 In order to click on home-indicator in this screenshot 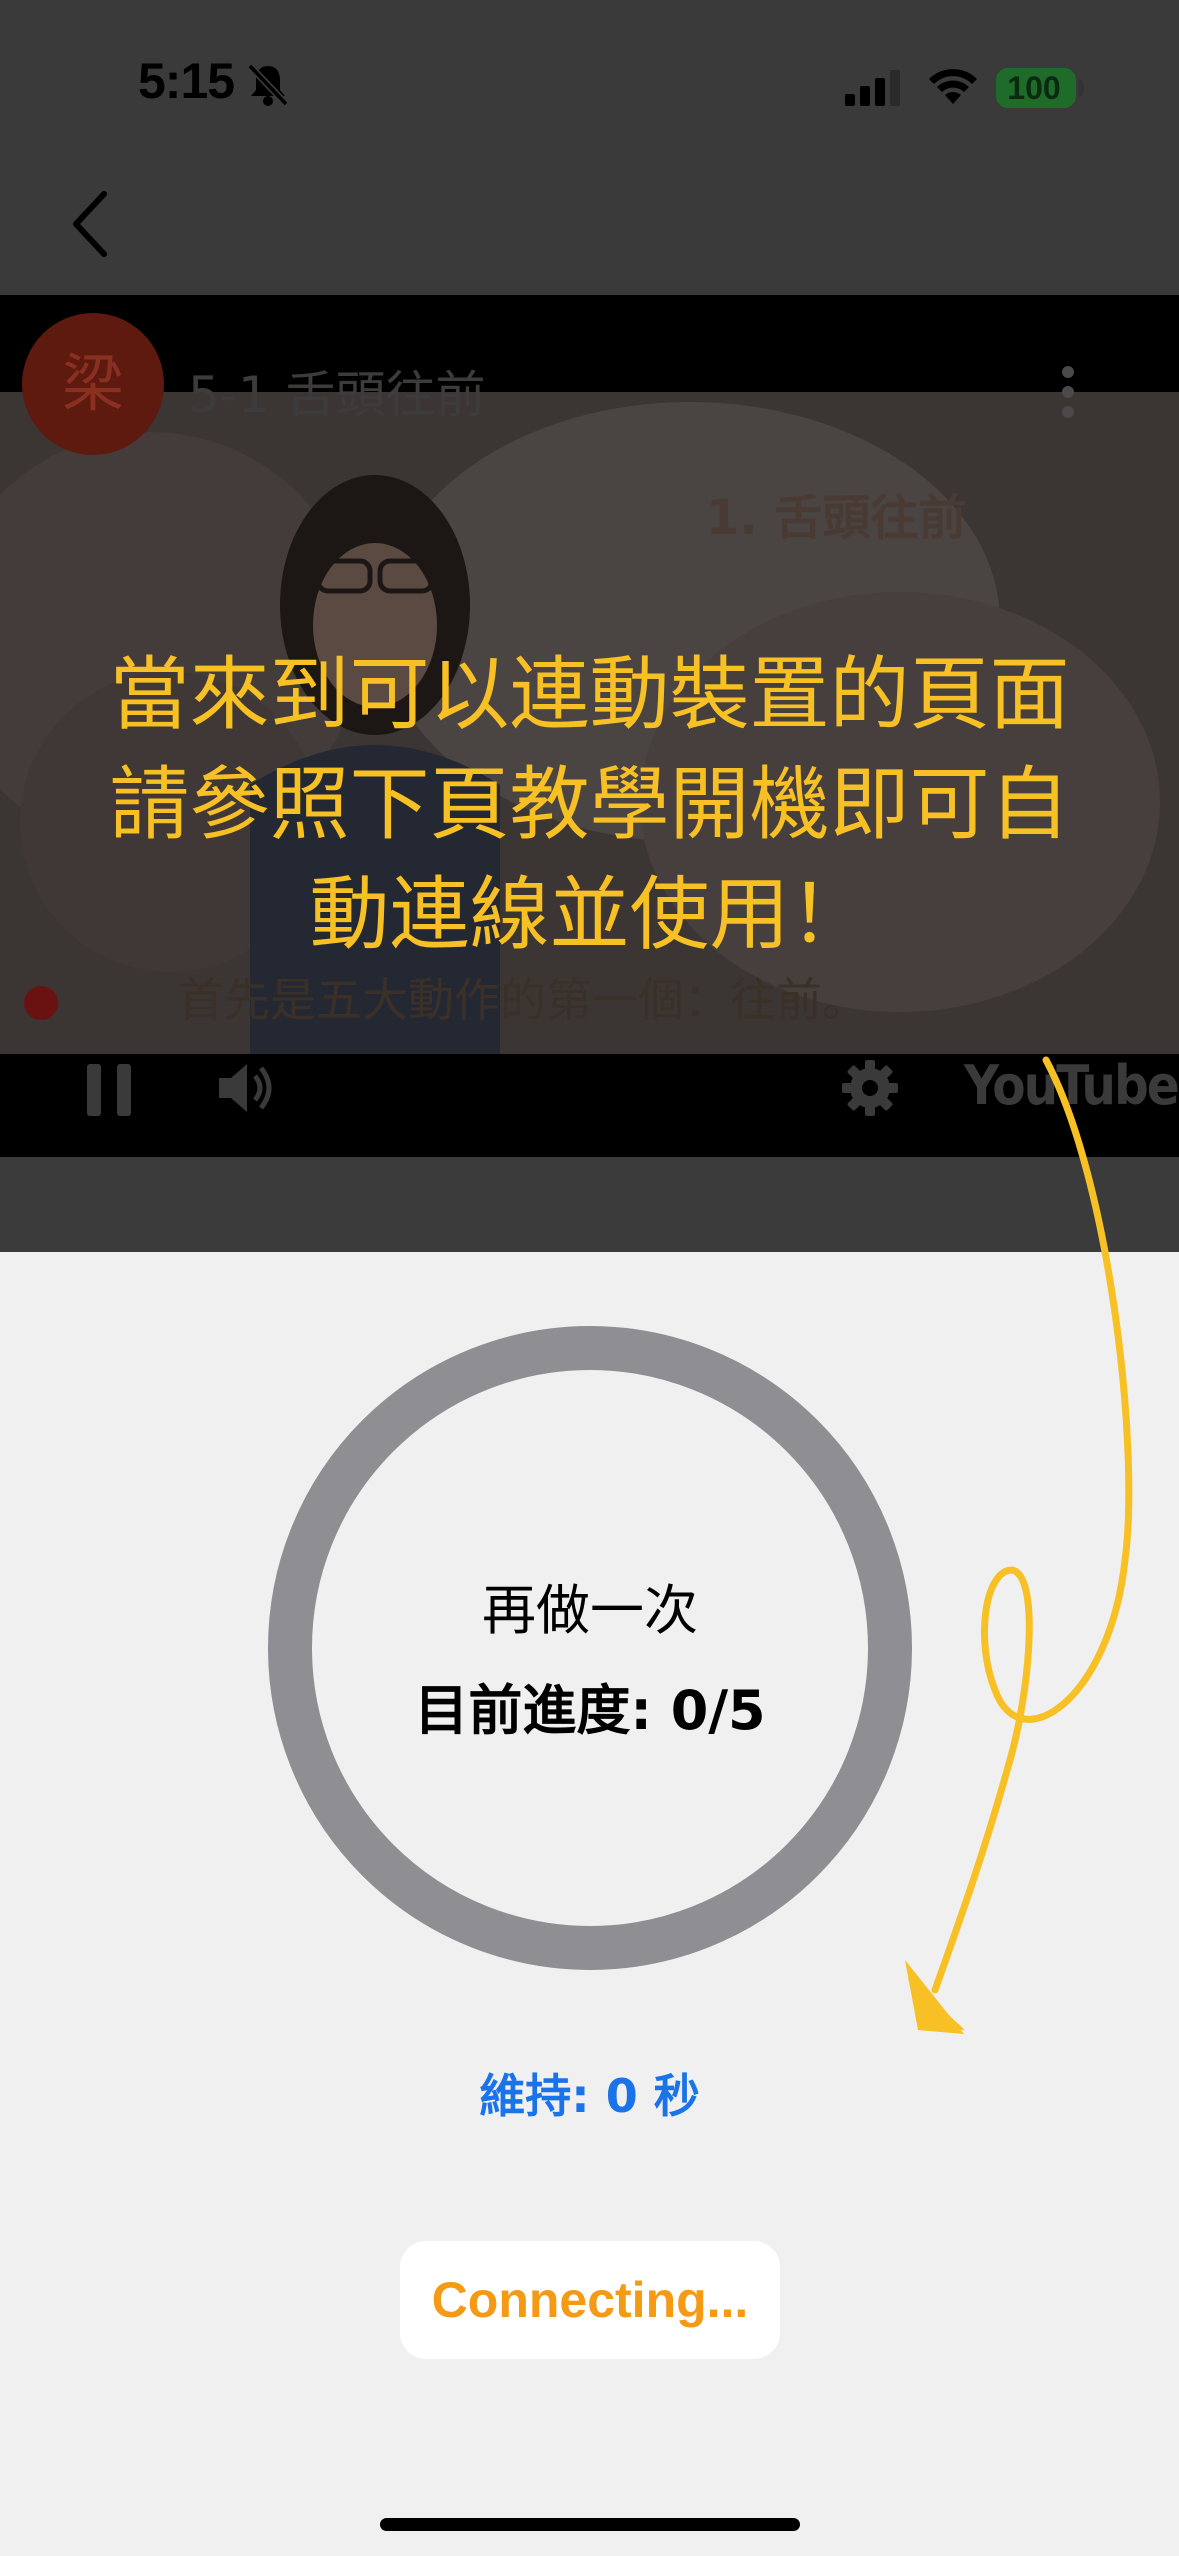, I will do `click(590, 2524)`.